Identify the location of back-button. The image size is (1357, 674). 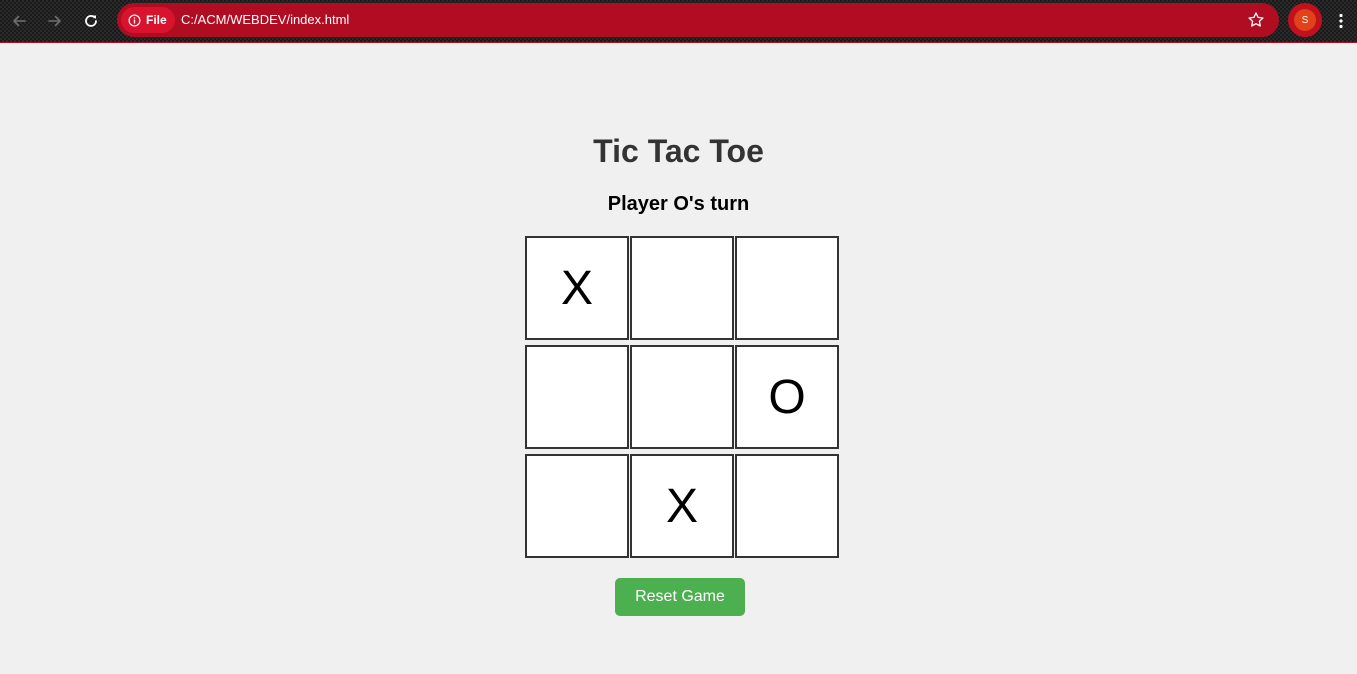
(19, 21).